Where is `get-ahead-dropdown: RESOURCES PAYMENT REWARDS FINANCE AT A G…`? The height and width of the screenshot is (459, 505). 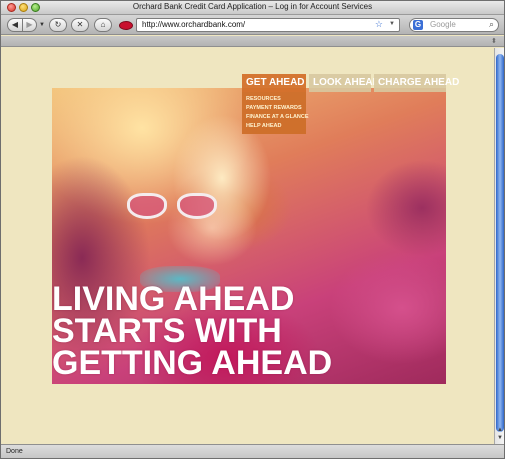 get-ahead-dropdown: RESOURCES PAYMENT REWARDS FINANCE AT A G… is located at coordinates (275, 113).